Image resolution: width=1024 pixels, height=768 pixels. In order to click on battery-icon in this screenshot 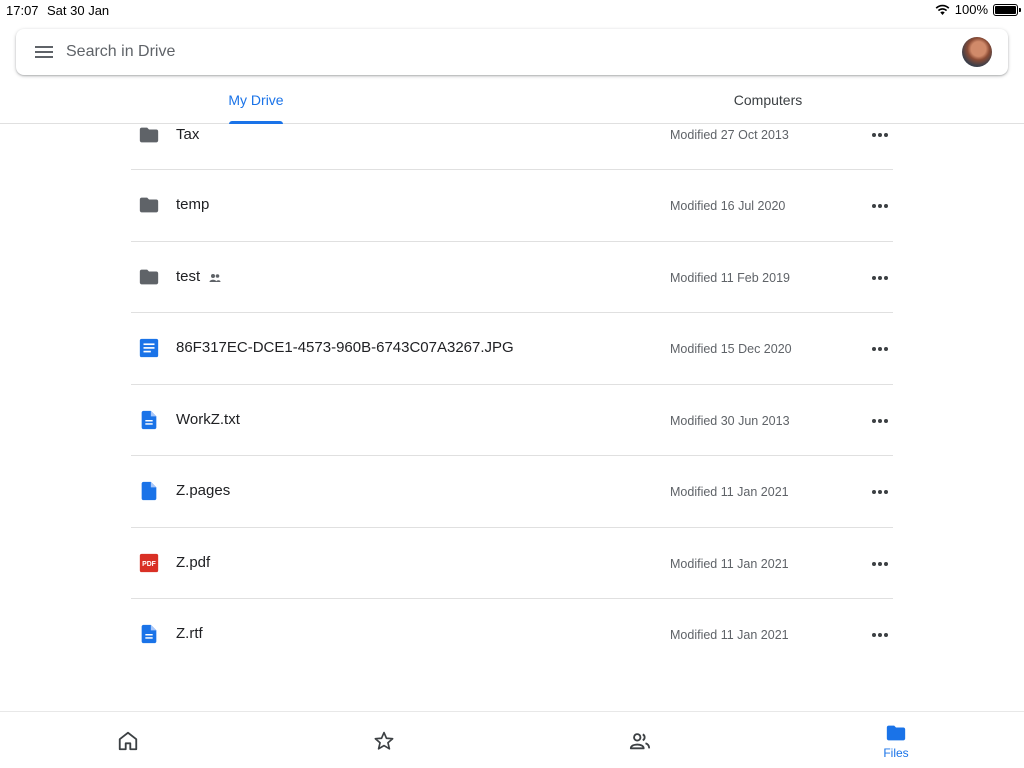, I will do `click(1007, 9)`.